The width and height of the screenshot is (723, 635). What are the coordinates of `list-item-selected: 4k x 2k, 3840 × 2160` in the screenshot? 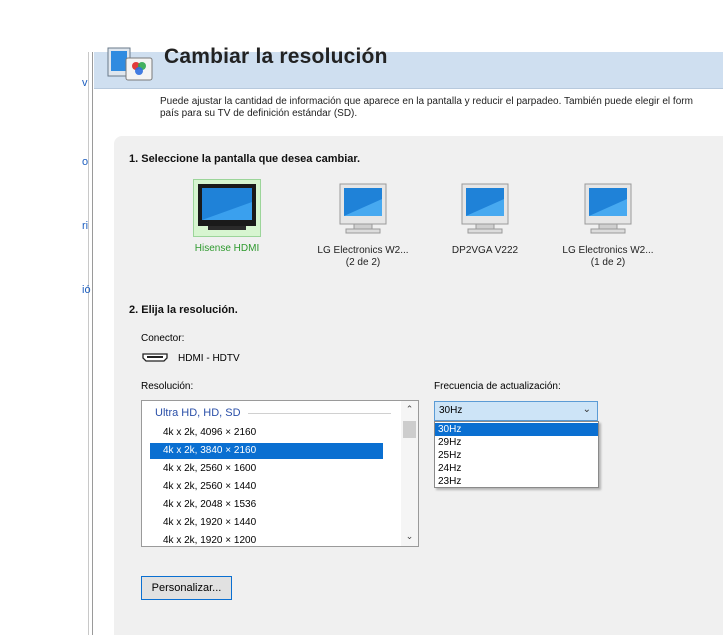 It's located at (266, 451).